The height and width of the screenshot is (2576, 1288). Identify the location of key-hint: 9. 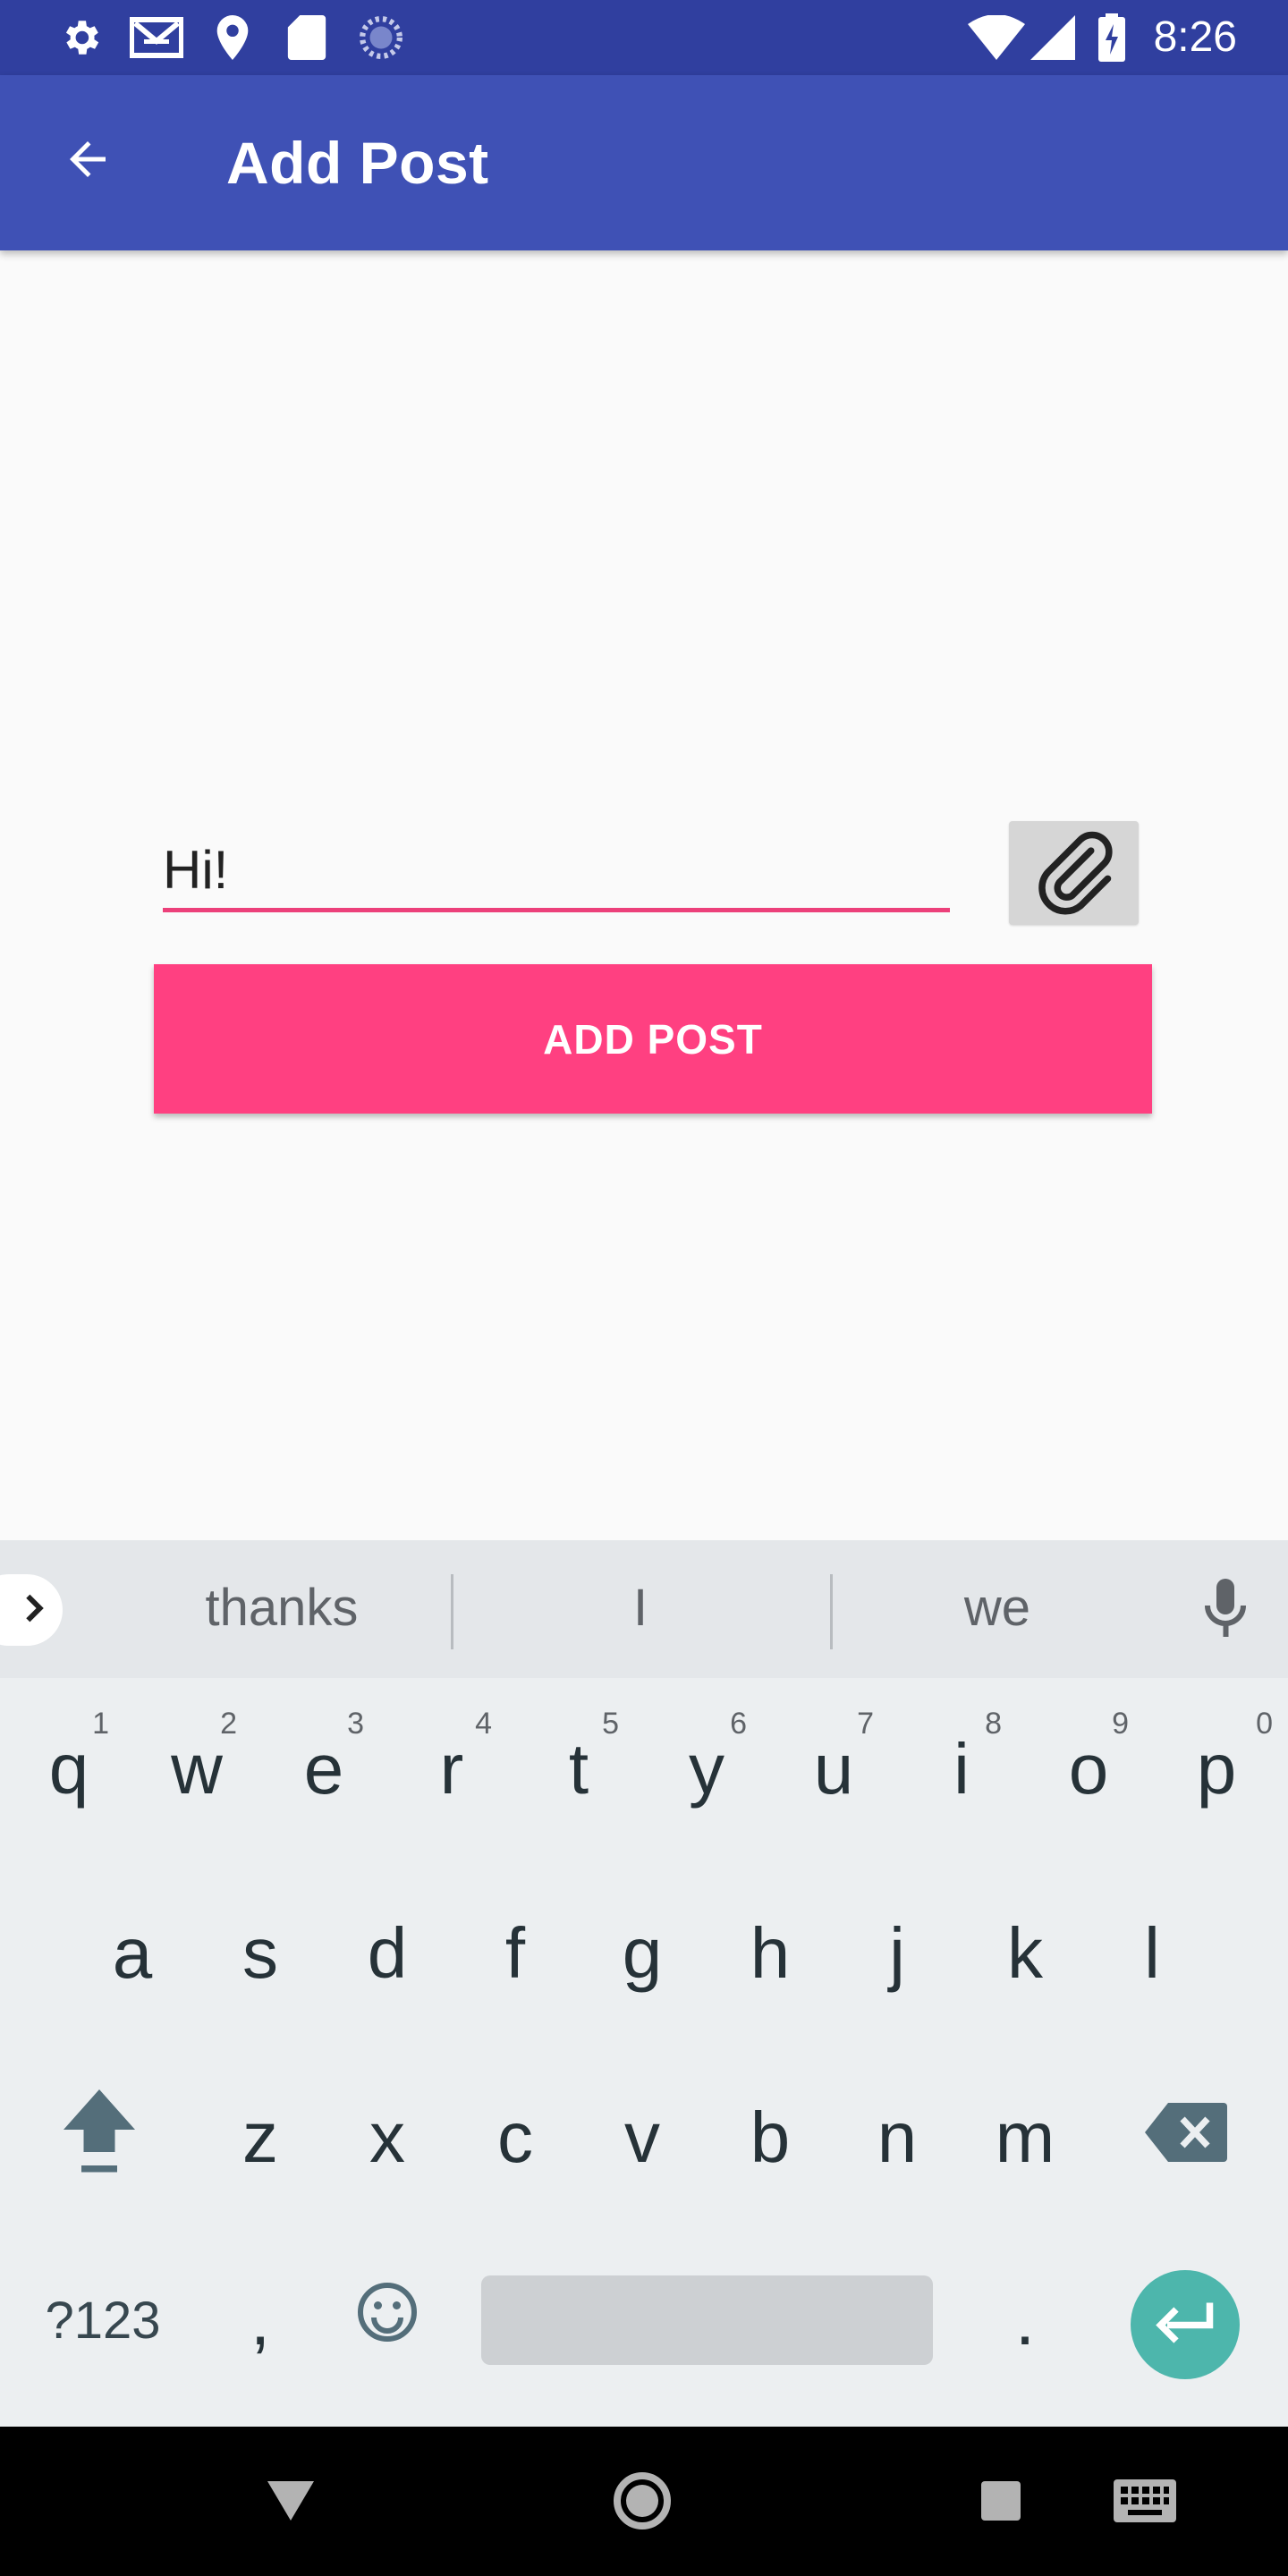
(1120, 1724).